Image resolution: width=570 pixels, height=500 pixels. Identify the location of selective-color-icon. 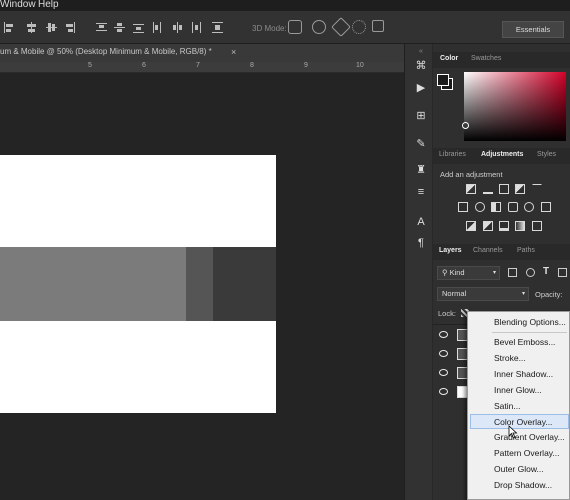
(537, 226).